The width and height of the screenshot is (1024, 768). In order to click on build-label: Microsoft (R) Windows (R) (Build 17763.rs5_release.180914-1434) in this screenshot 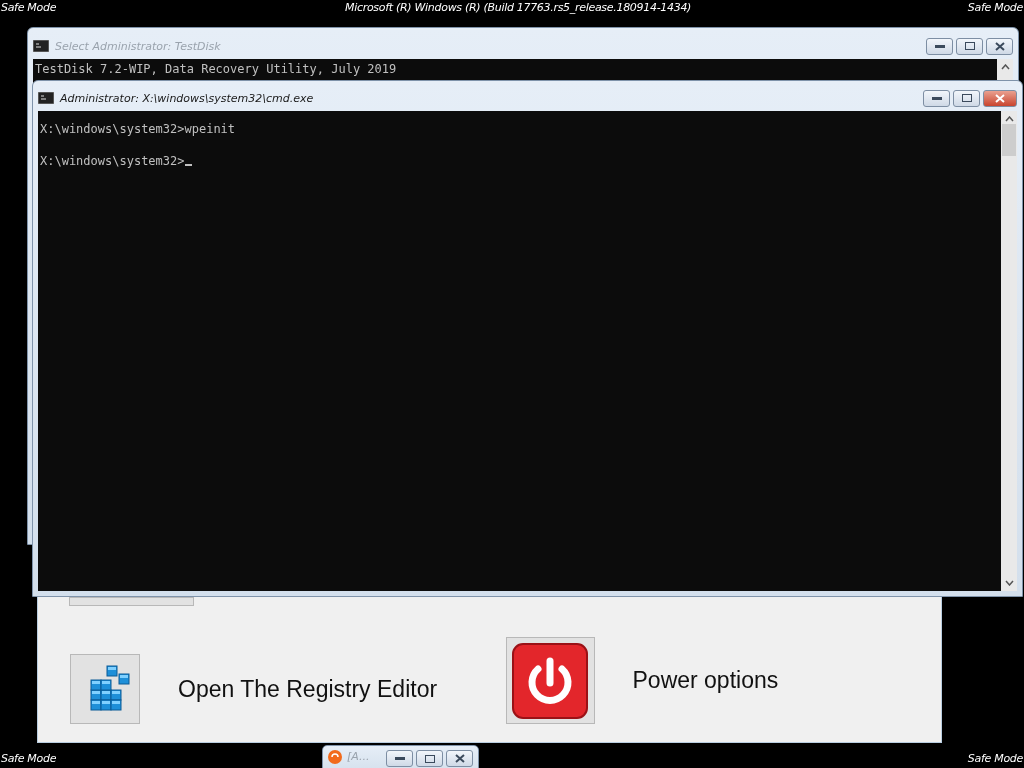, I will do `click(518, 7)`.